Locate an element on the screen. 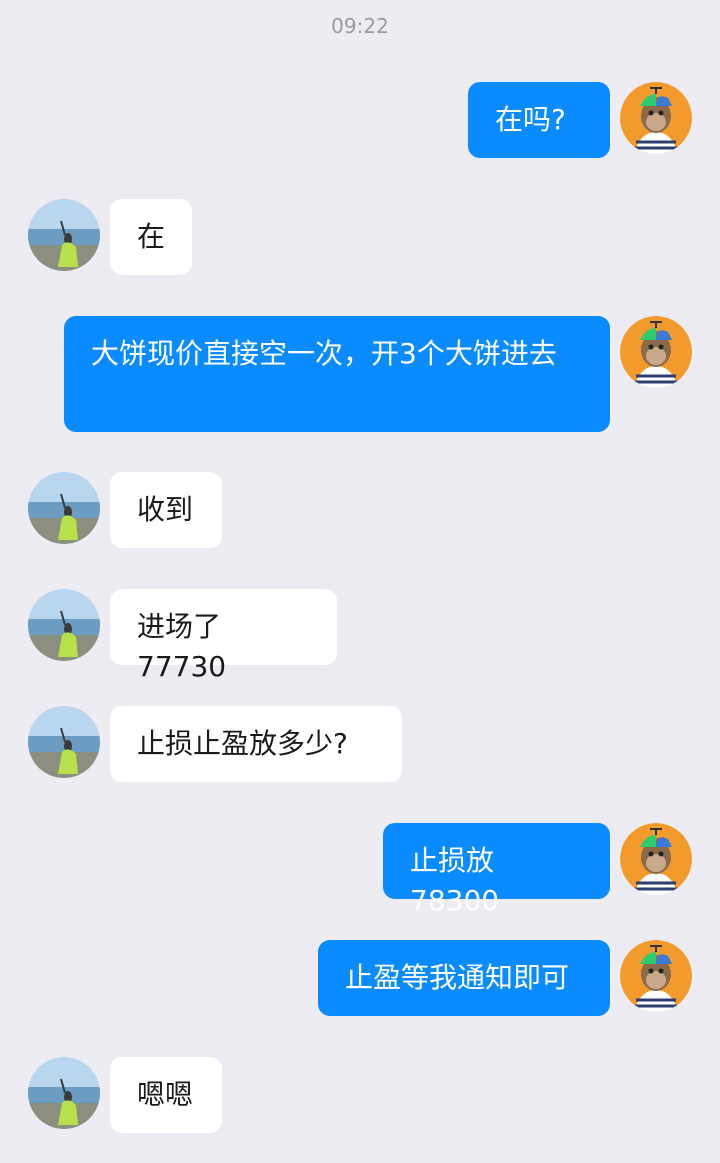  outgoing-message-bubble: 在吗? is located at coordinates (539, 120).